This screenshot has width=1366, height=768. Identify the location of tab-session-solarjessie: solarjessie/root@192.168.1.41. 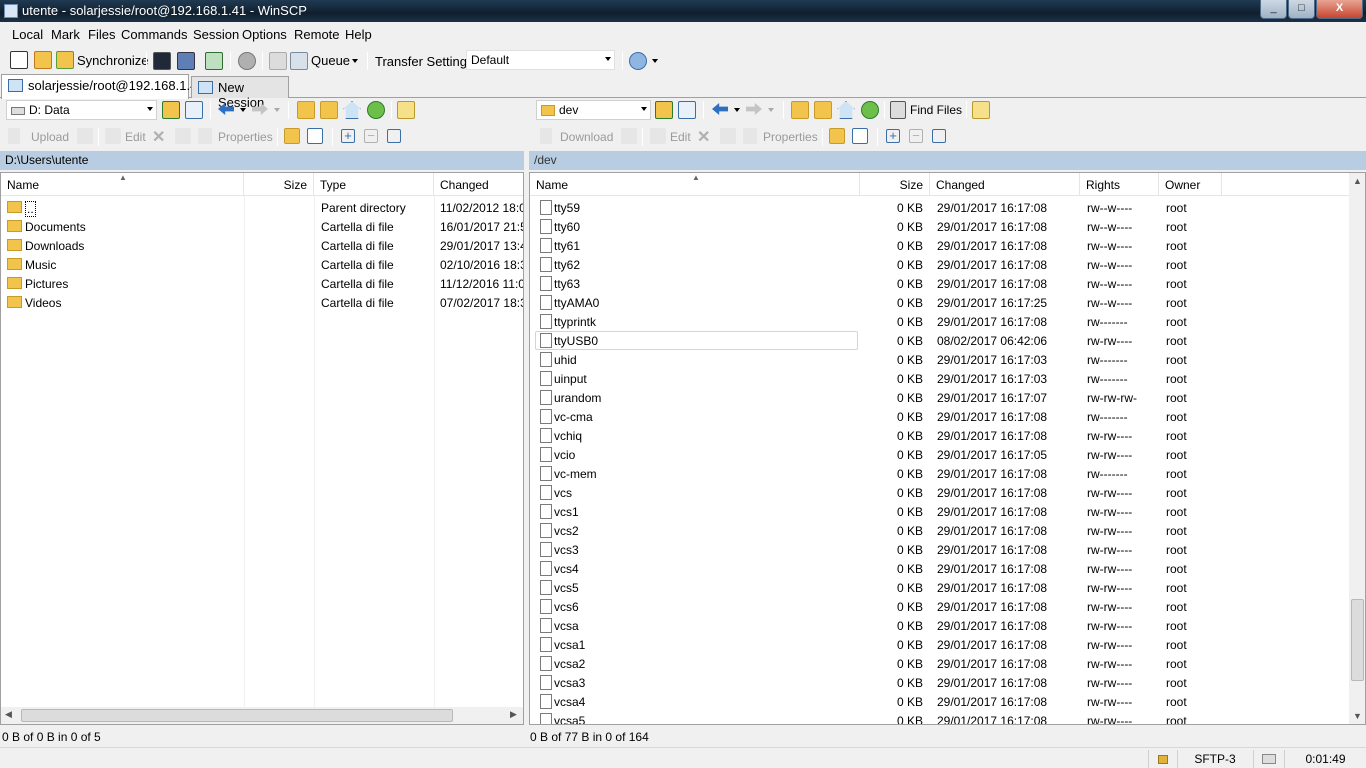
(103, 86).